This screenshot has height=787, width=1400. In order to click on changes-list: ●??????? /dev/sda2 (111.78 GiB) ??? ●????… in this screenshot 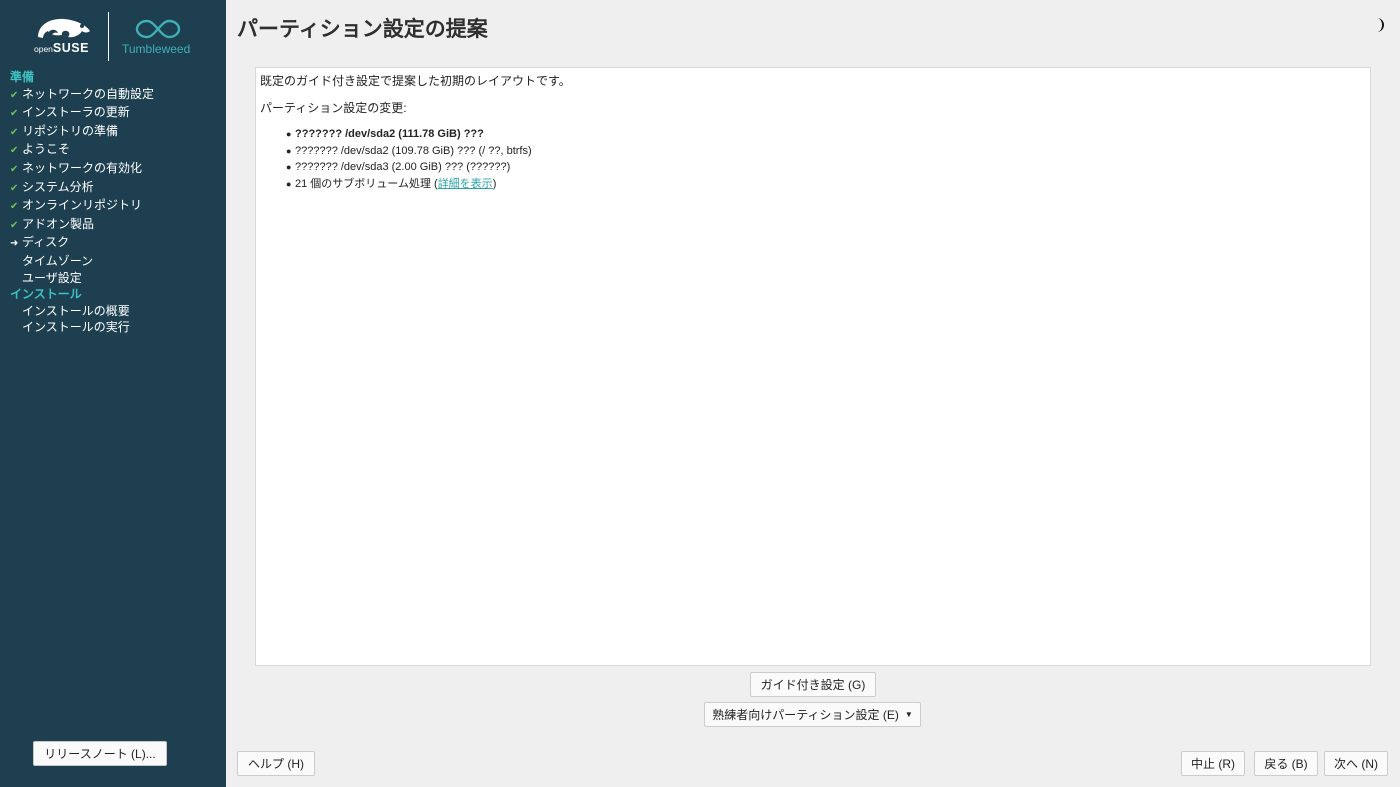, I will do `click(409, 159)`.